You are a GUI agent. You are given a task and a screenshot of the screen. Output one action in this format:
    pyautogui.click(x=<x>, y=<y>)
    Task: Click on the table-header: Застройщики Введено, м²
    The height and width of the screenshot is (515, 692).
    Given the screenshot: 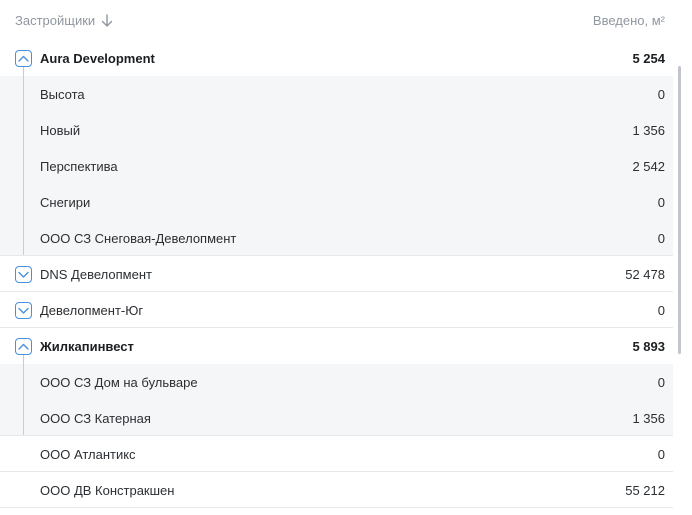 What is the action you would take?
    pyautogui.click(x=340, y=20)
    